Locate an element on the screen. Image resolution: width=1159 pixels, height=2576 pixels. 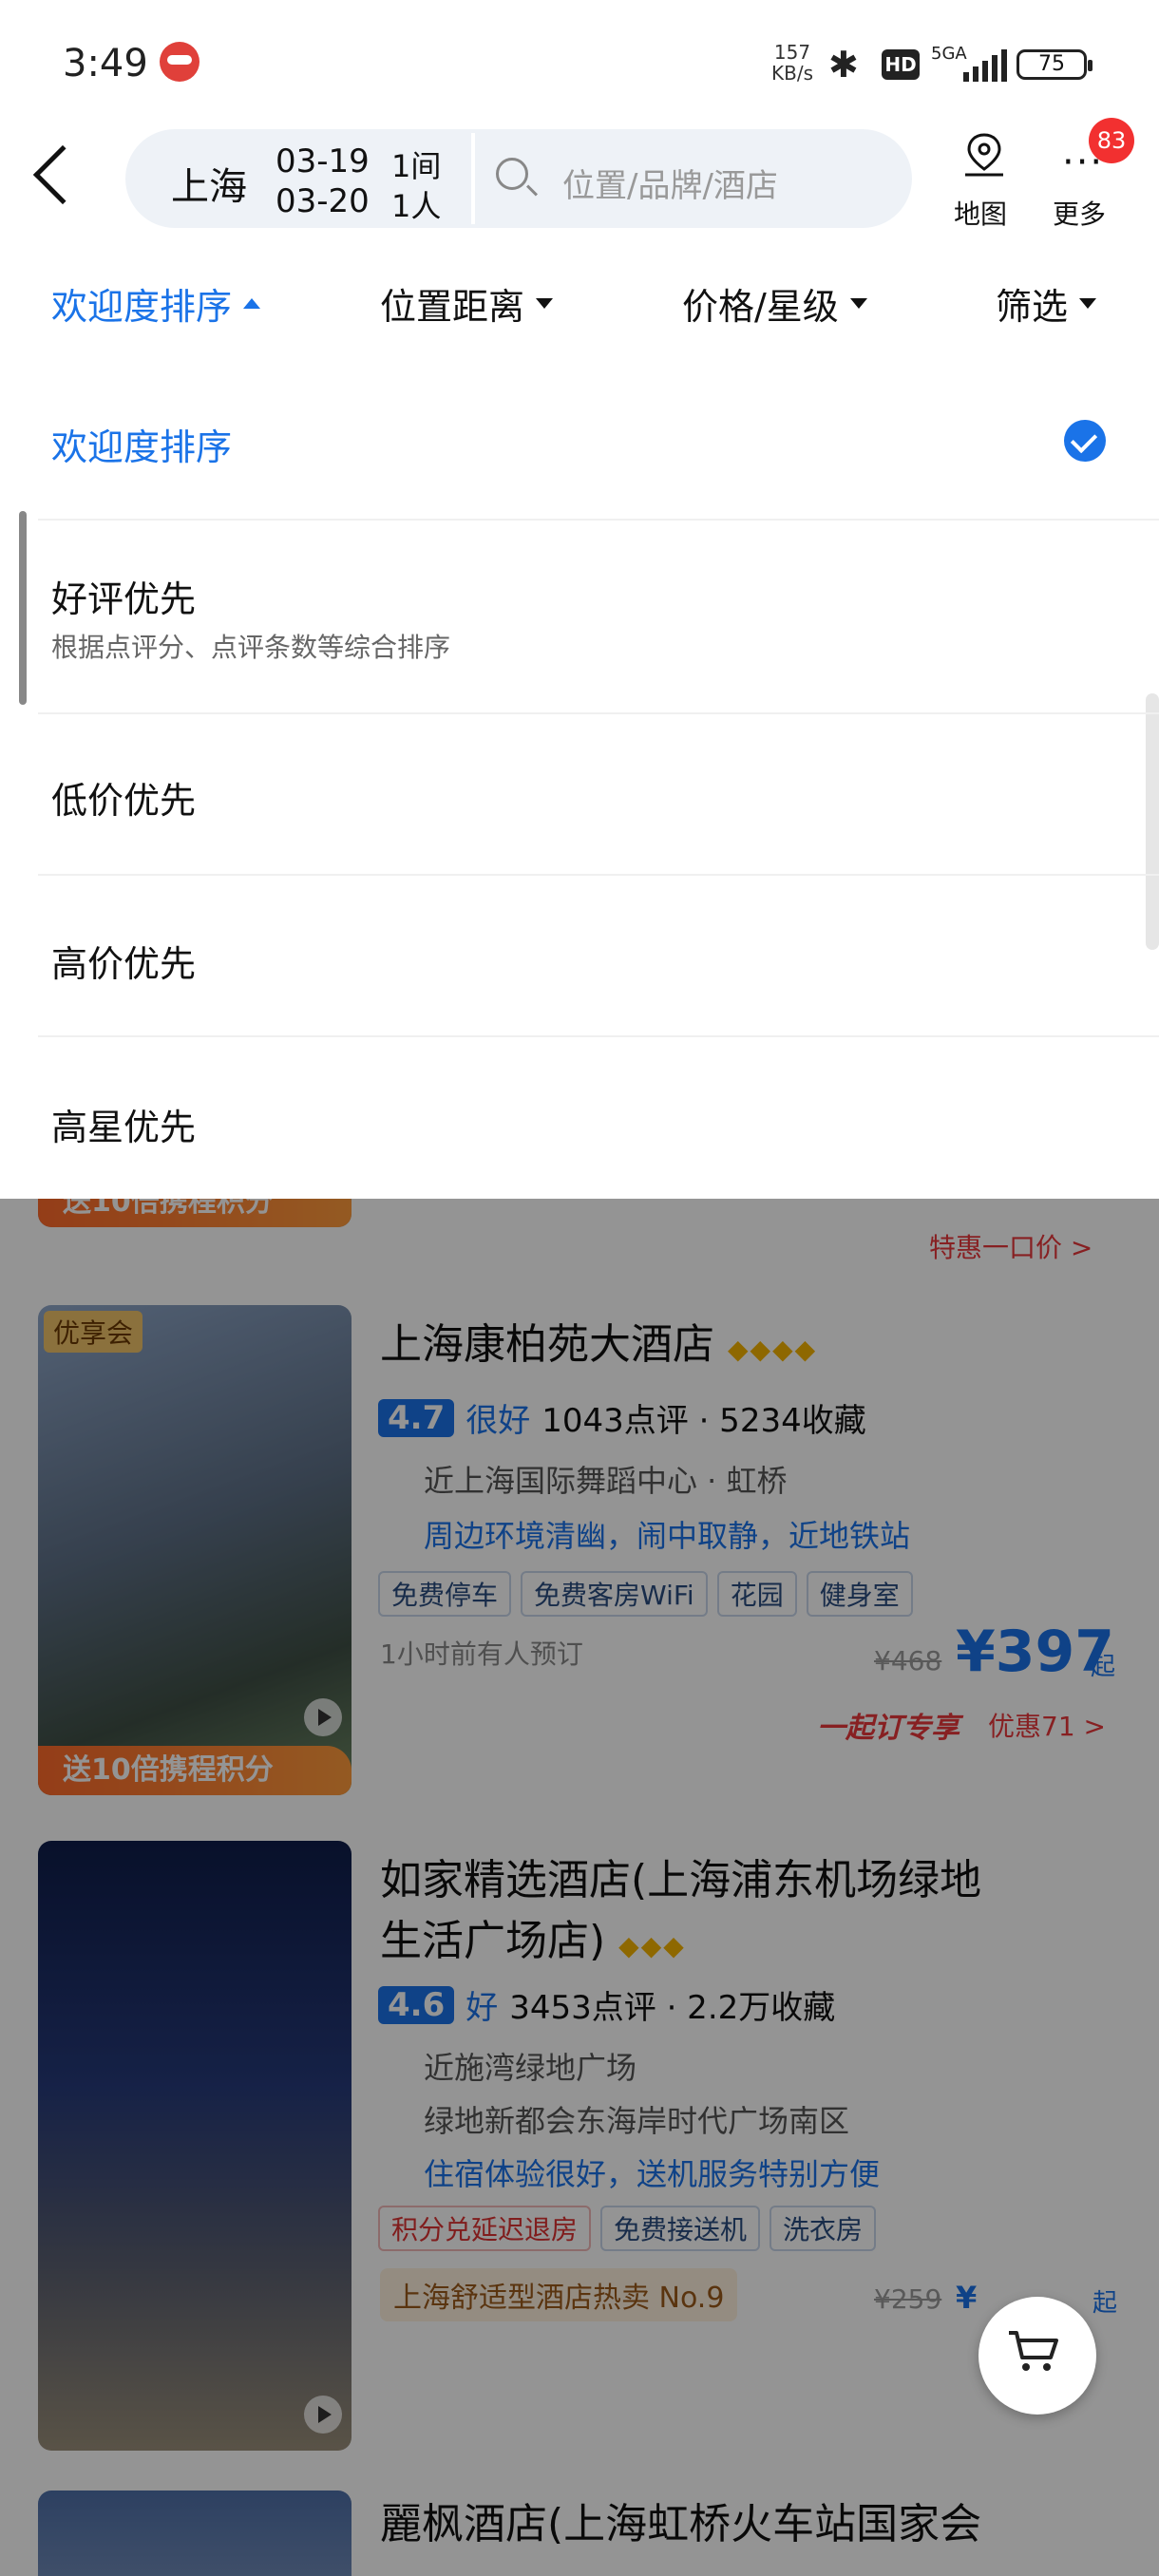
sort-option-rating-description: 根据点评分、点评条数等综合排序 is located at coordinates (251, 647).